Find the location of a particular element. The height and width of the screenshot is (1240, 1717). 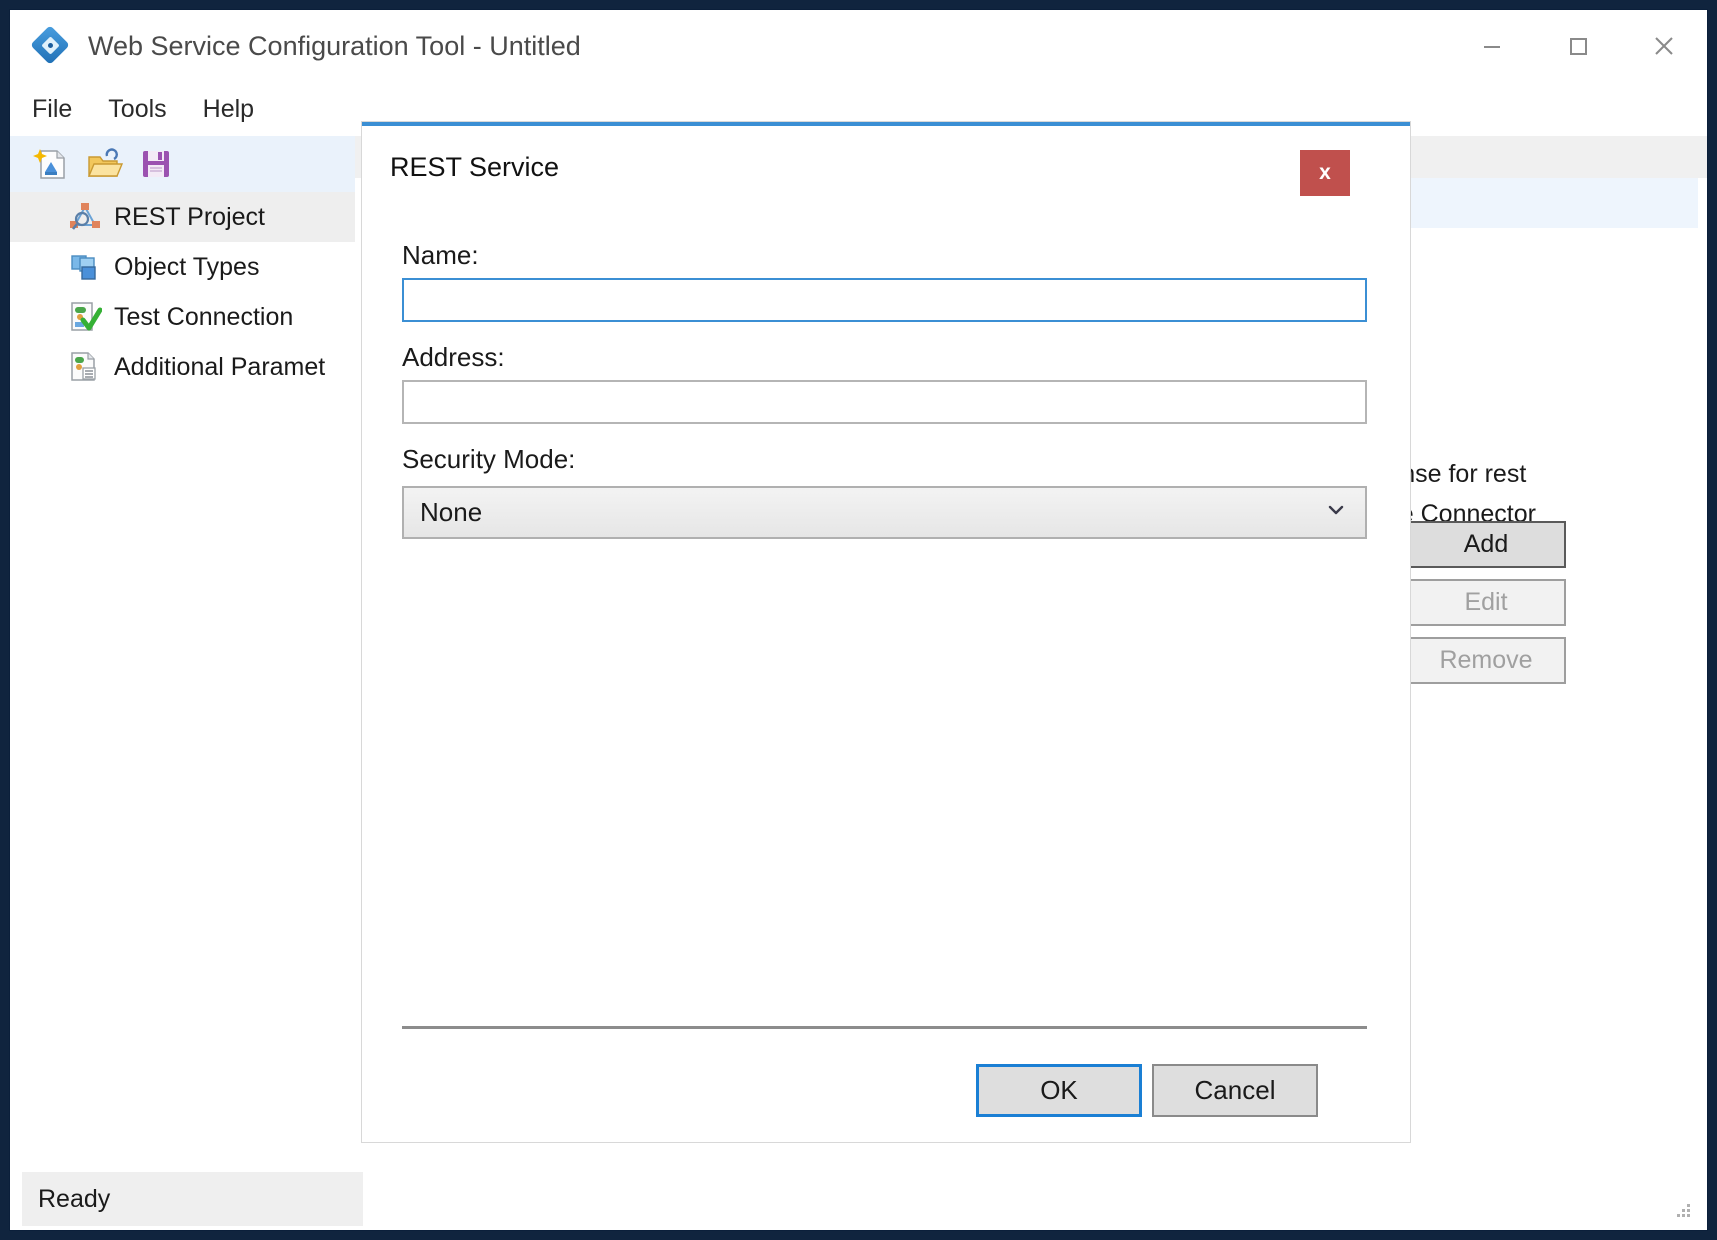

status-text: Ready is located at coordinates (192, 1199).